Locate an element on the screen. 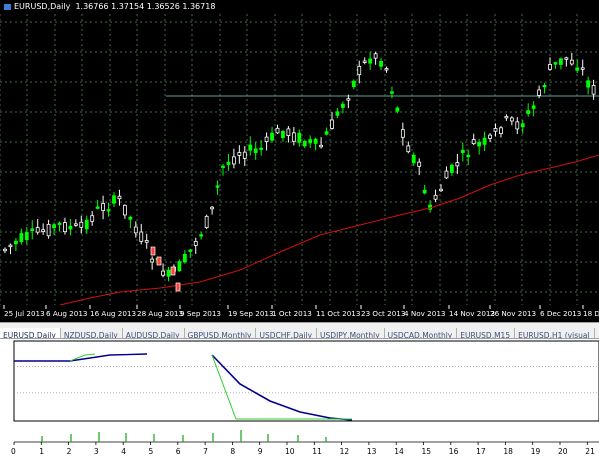 This screenshot has width=599, height=457. tester-axis-label: 0 is located at coordinates (13, 451).